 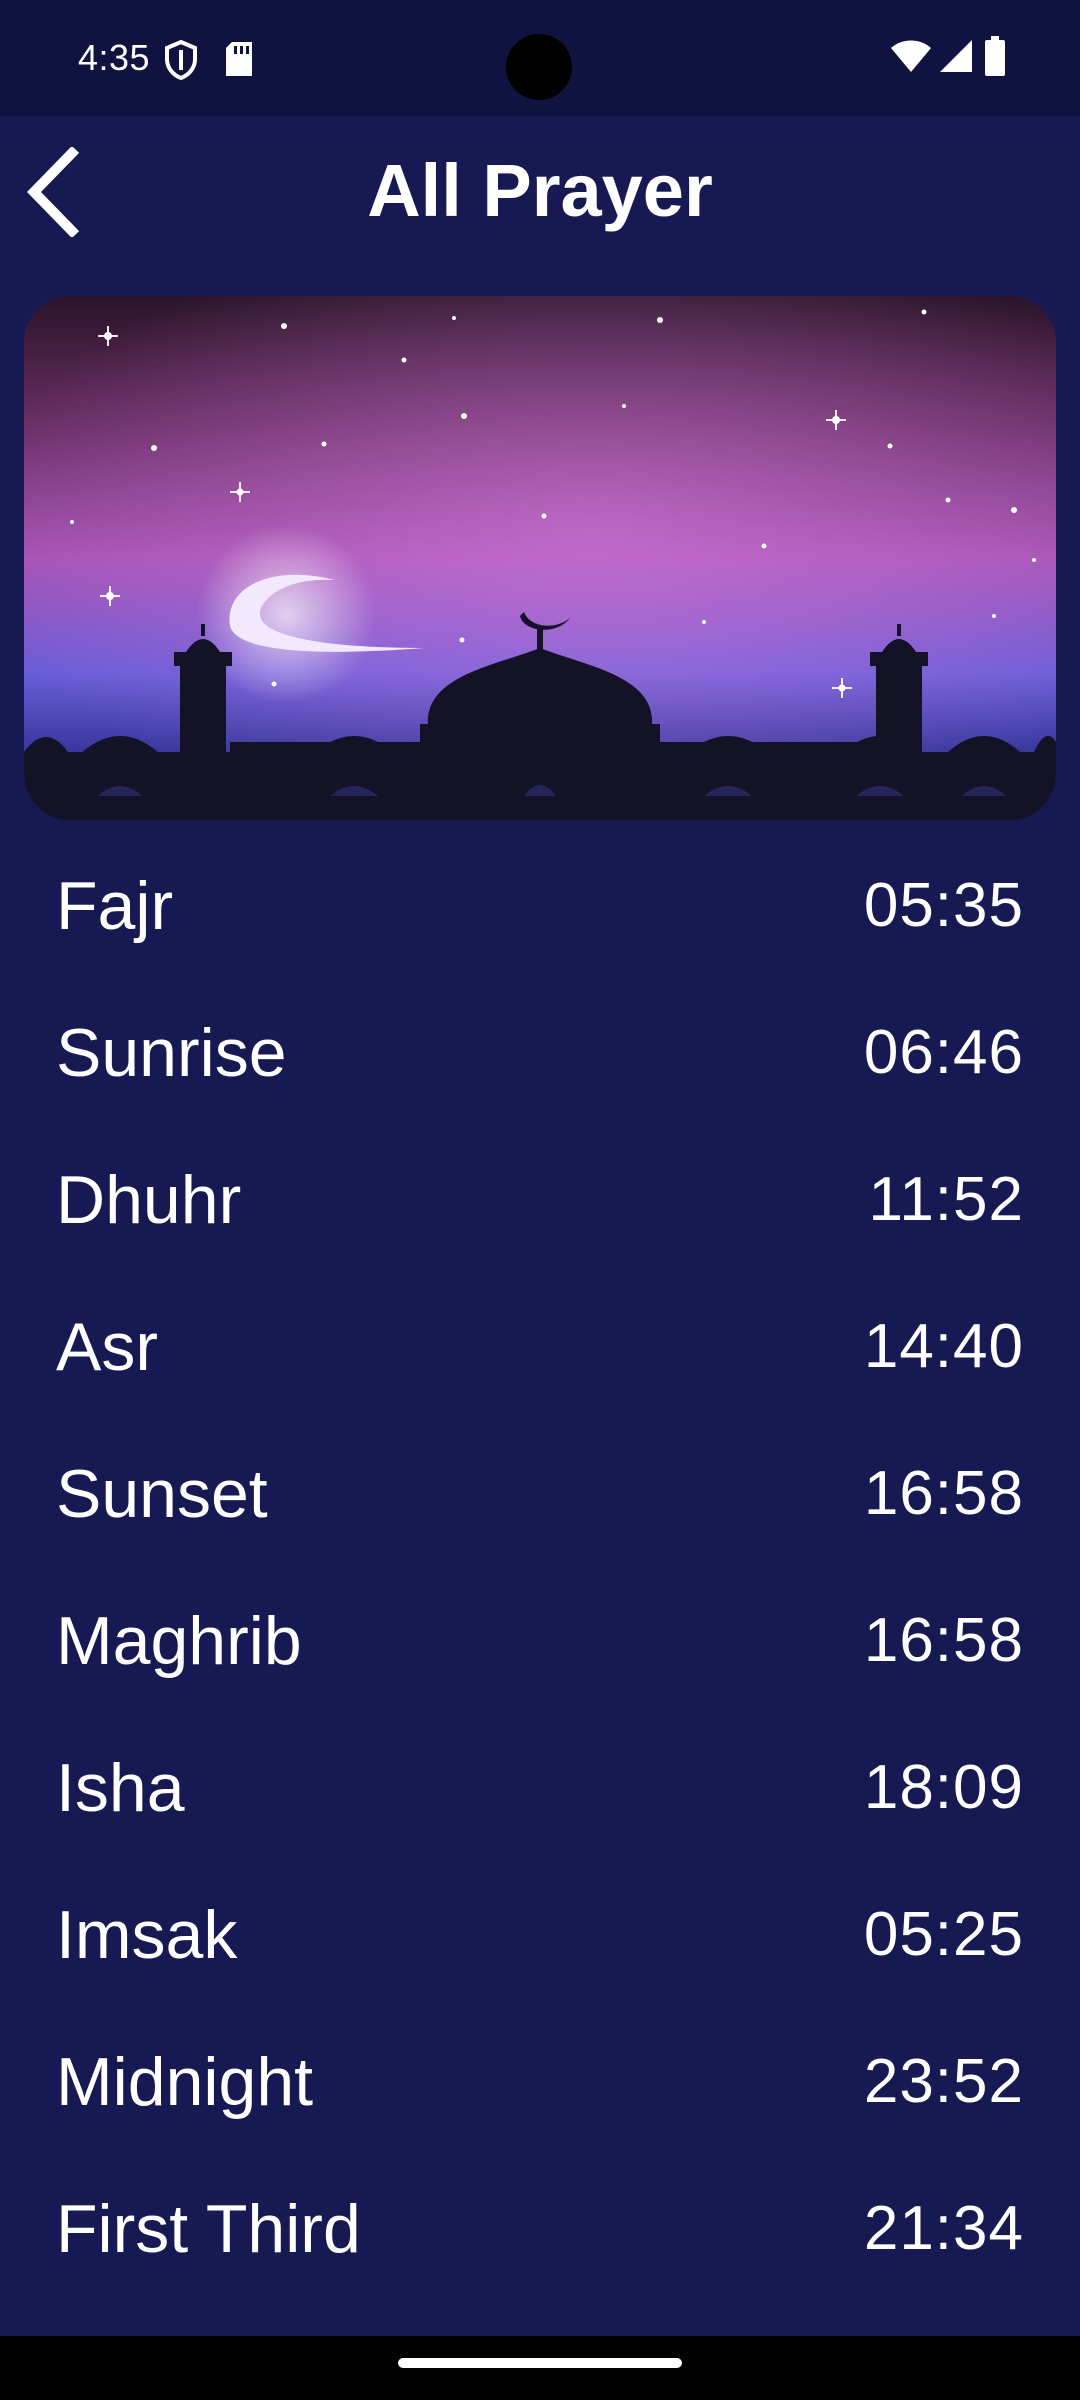 What do you see at coordinates (995, 58) in the screenshot?
I see `battery-icon` at bounding box center [995, 58].